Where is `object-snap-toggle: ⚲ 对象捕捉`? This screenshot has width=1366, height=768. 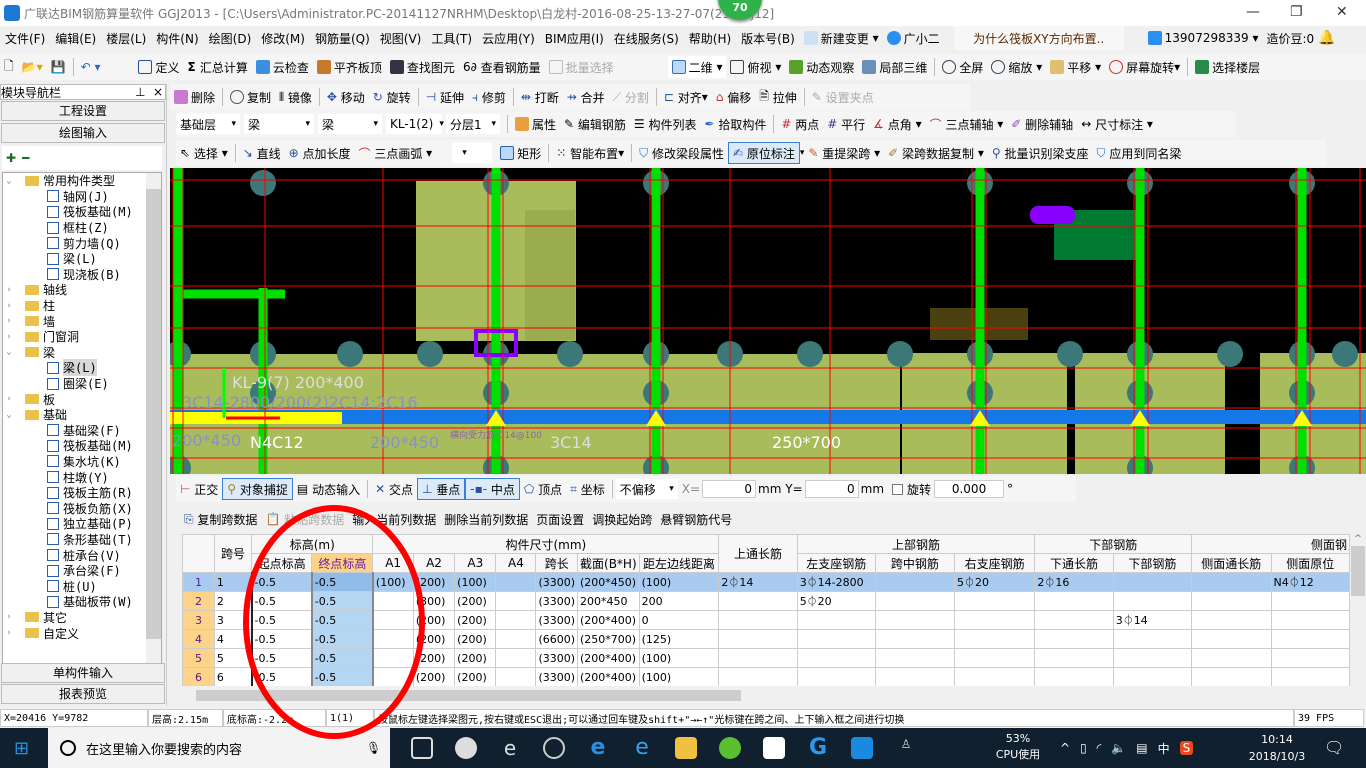
object-snap-toggle: ⚲ 对象捕捉 is located at coordinates (257, 489).